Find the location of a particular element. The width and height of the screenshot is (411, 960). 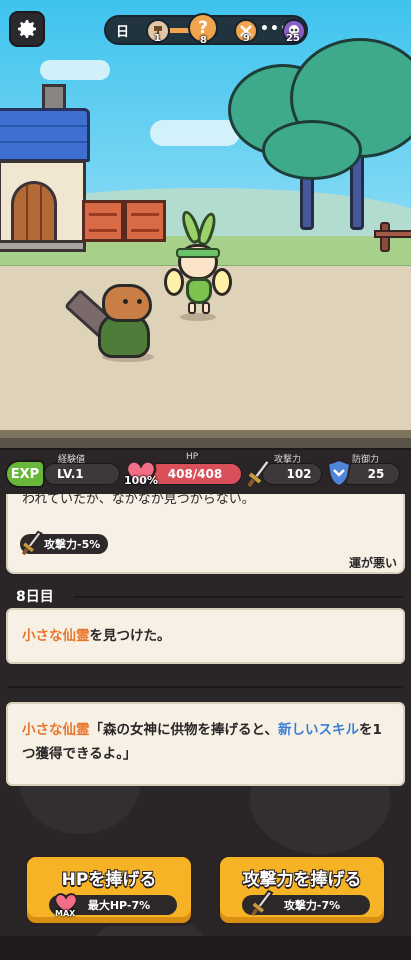

highlight-skill: 新しいスキル is located at coordinates (318, 730).